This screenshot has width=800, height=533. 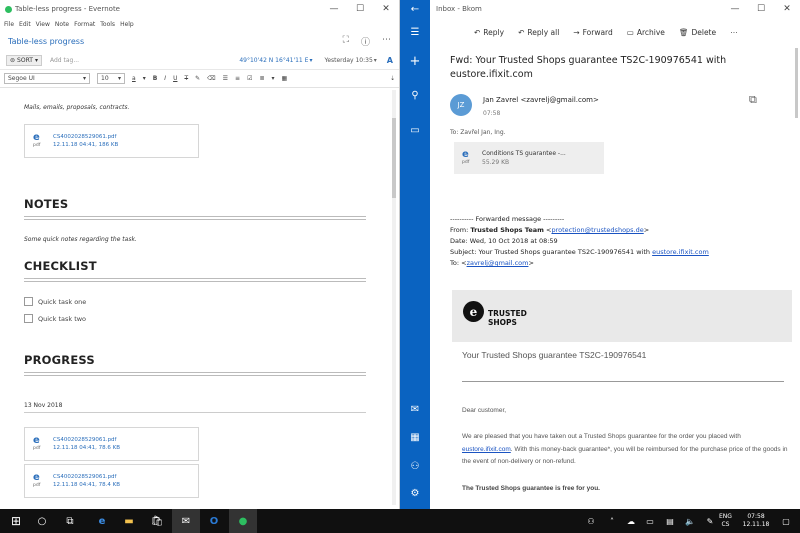 I want to click on text-color-icon: a, so click(x=134, y=78).